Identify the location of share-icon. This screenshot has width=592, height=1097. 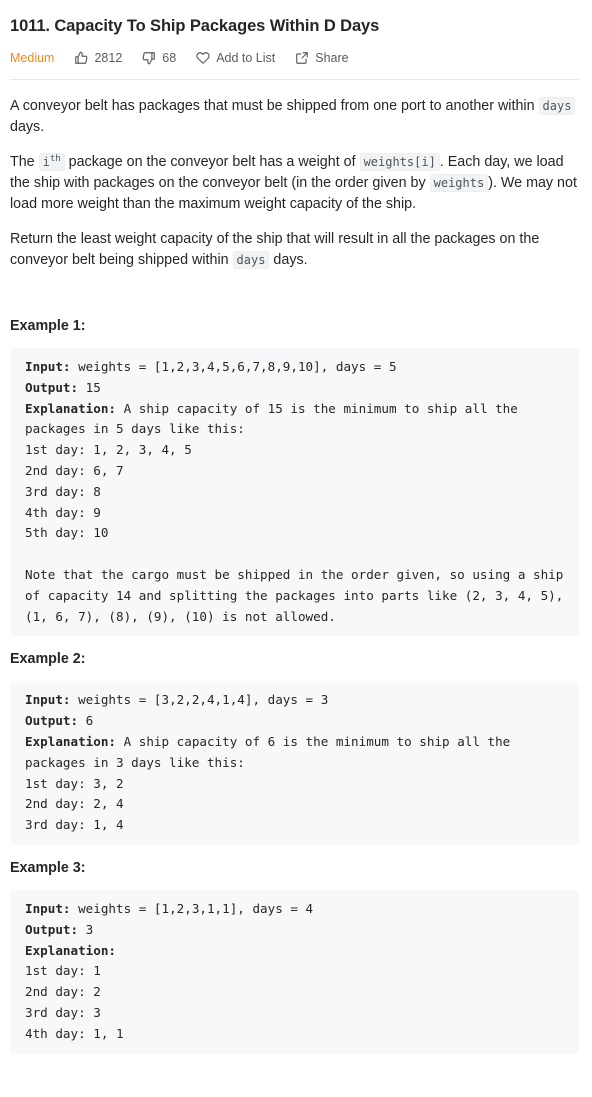
(302, 58).